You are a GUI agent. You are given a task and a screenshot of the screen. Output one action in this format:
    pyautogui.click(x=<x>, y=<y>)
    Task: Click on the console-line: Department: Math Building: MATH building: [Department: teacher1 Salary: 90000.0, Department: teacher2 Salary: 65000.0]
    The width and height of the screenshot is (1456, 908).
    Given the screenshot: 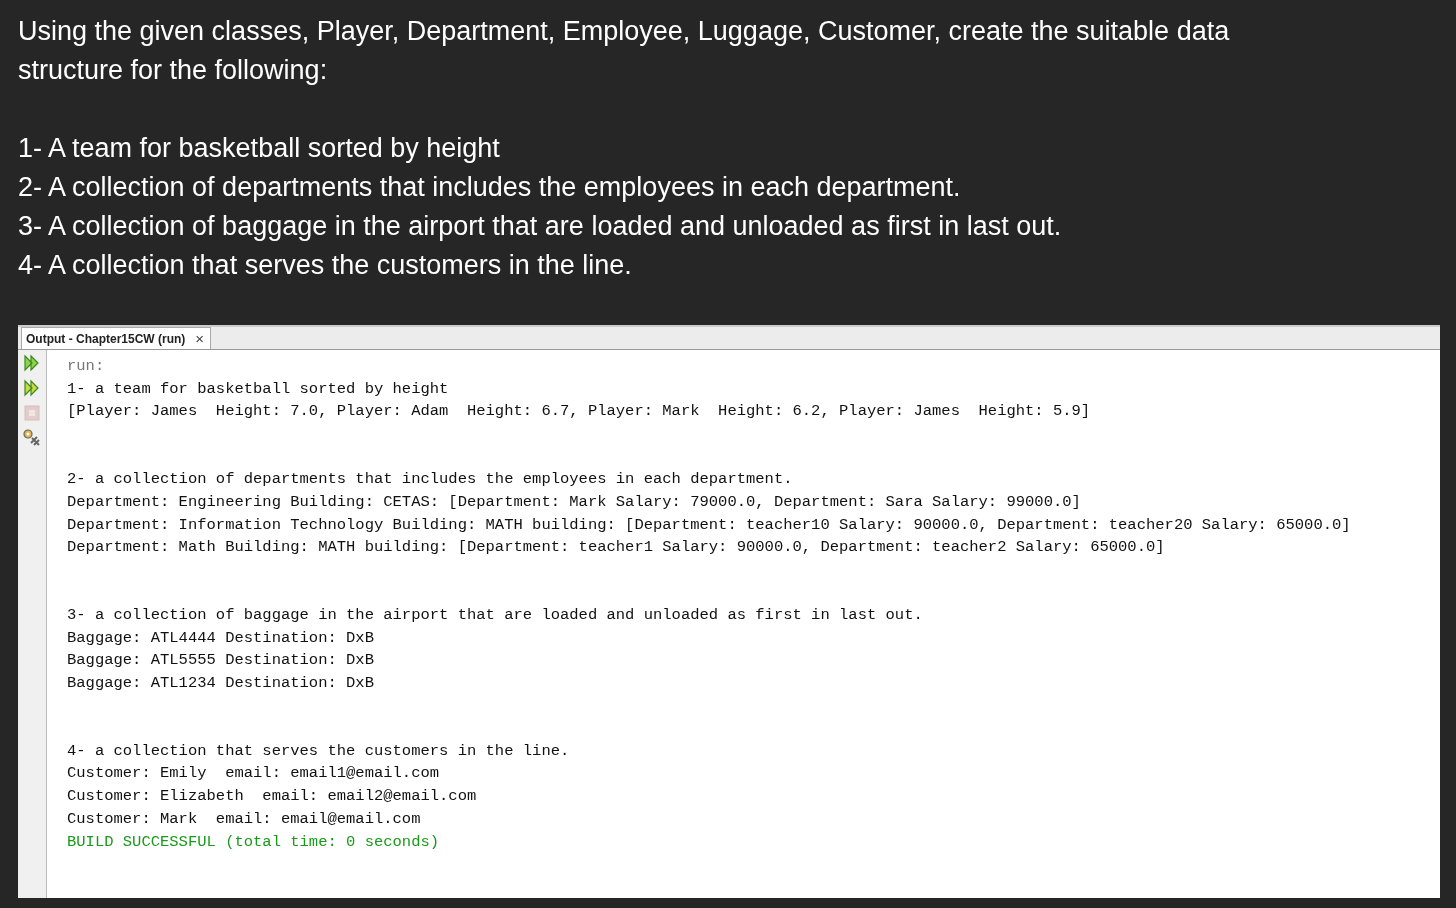 What is the action you would take?
    pyautogui.click(x=616, y=548)
    